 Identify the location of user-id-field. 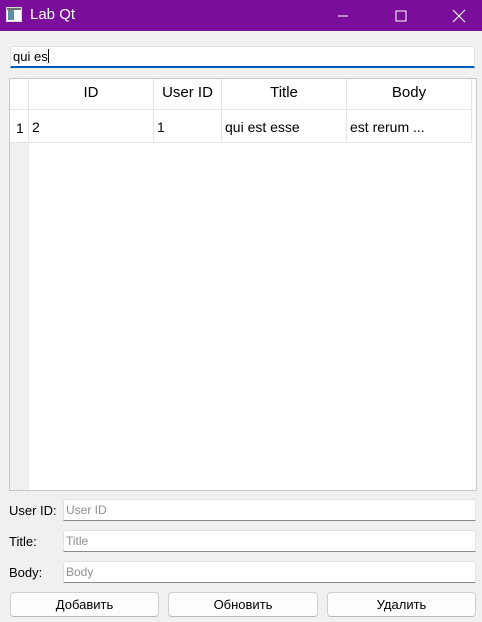
(269, 510).